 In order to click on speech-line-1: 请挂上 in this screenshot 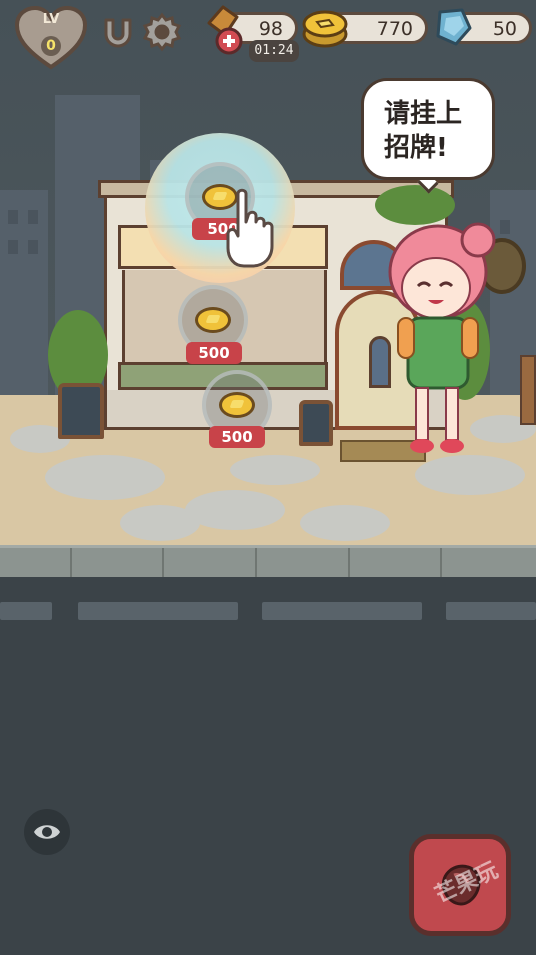, I will do `click(423, 114)`.